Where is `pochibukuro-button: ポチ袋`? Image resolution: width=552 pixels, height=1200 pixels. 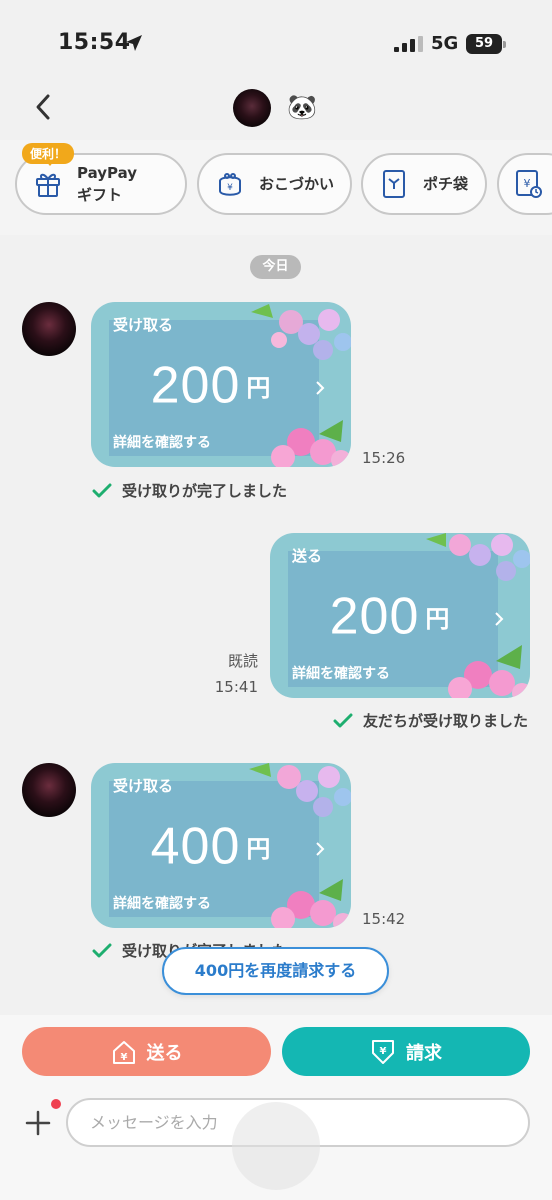
pochibukuro-button: ポチ袋 is located at coordinates (424, 184).